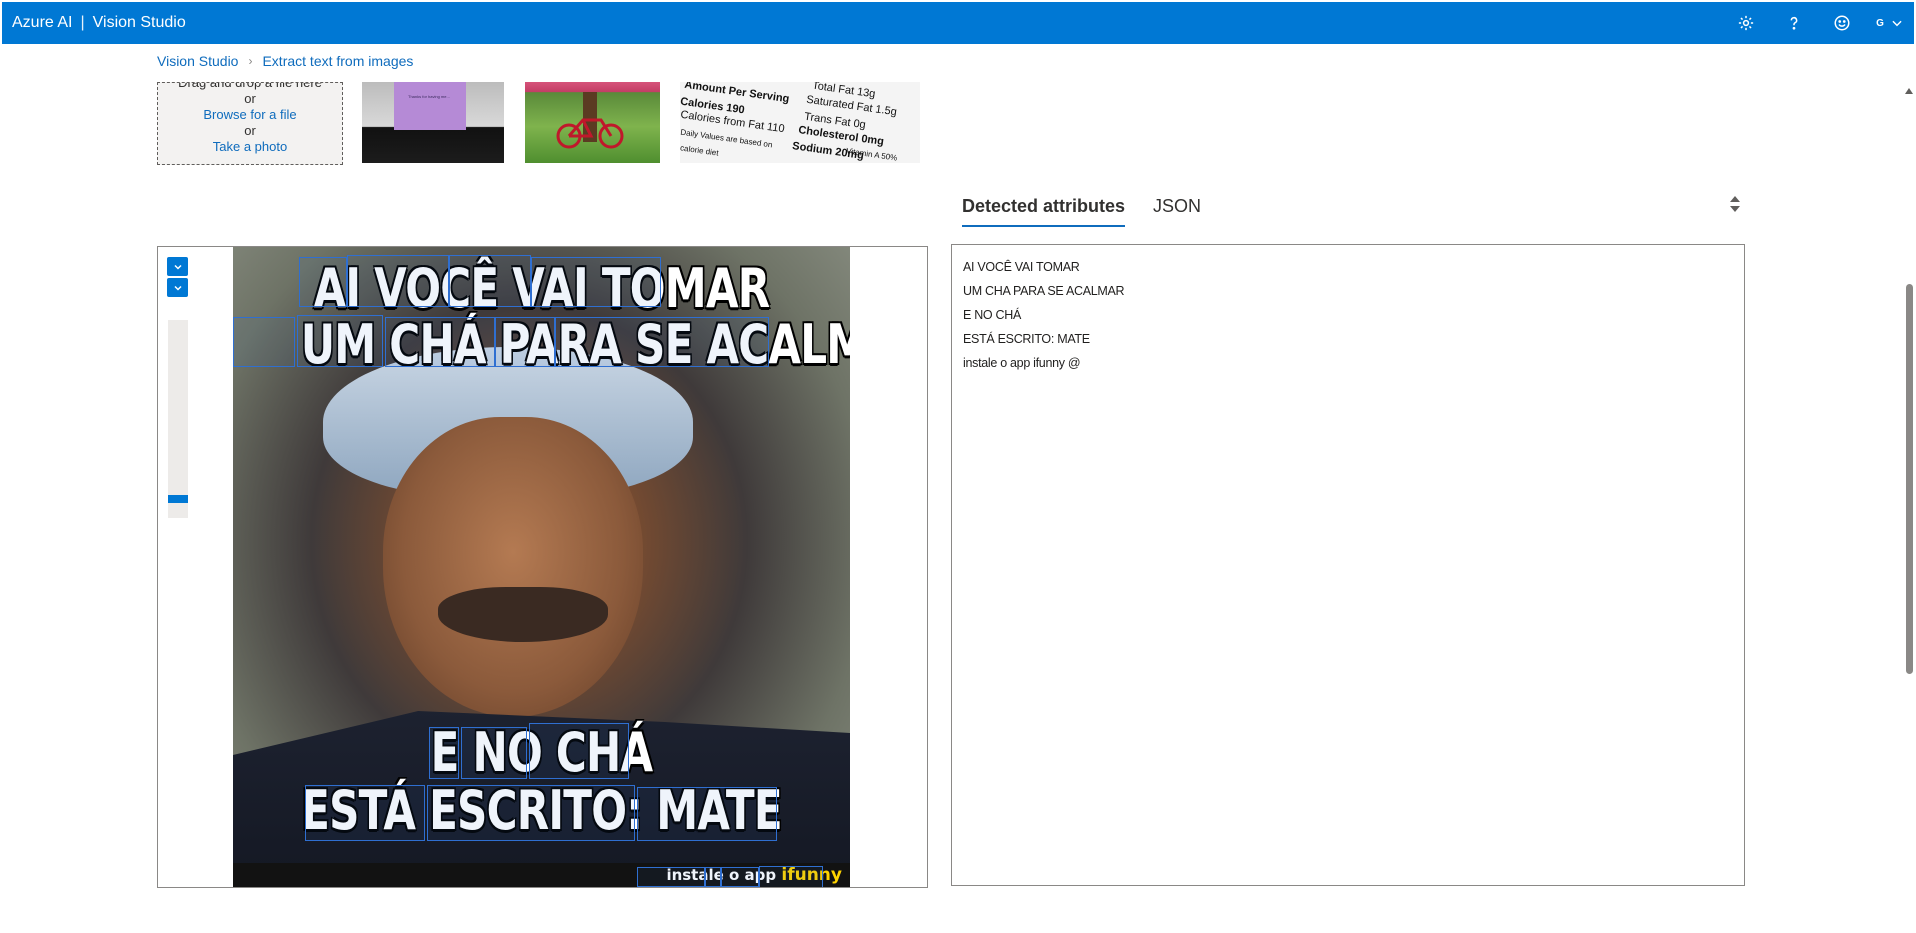 Image resolution: width=1916 pixels, height=933 pixels. What do you see at coordinates (250, 61) in the screenshot?
I see `chevron-right-icon: ›` at bounding box center [250, 61].